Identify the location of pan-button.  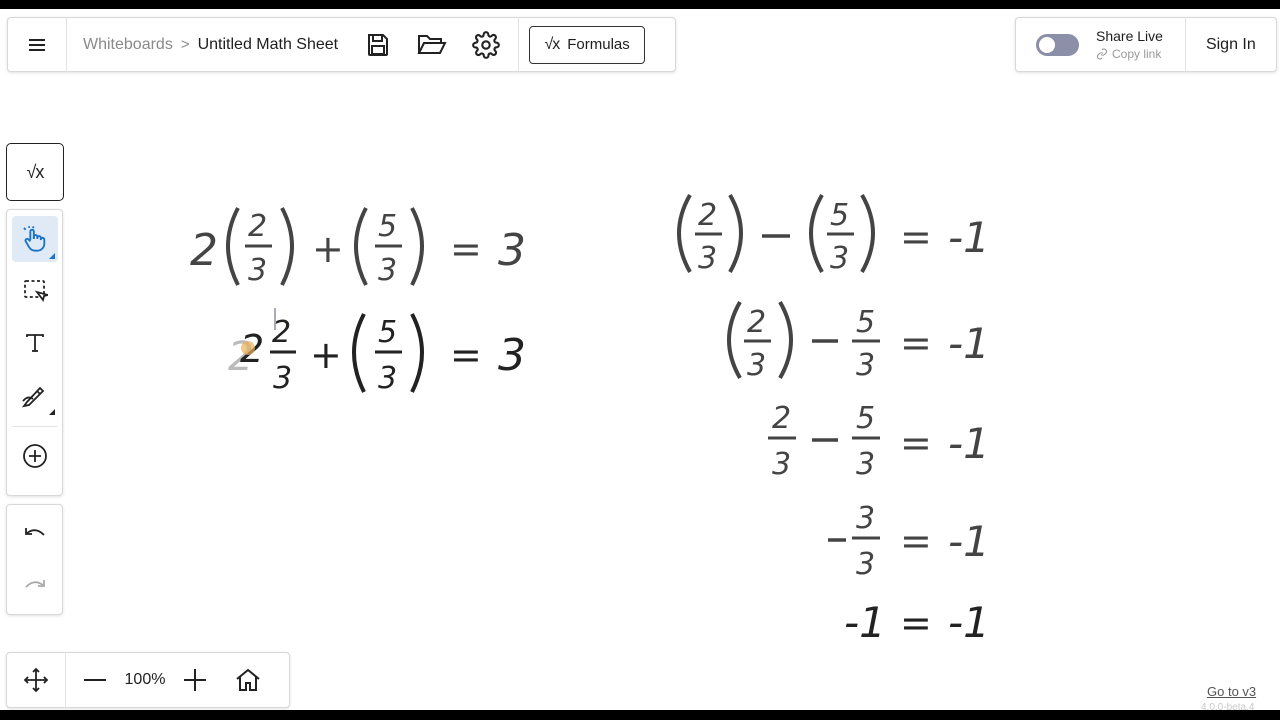
(36, 680).